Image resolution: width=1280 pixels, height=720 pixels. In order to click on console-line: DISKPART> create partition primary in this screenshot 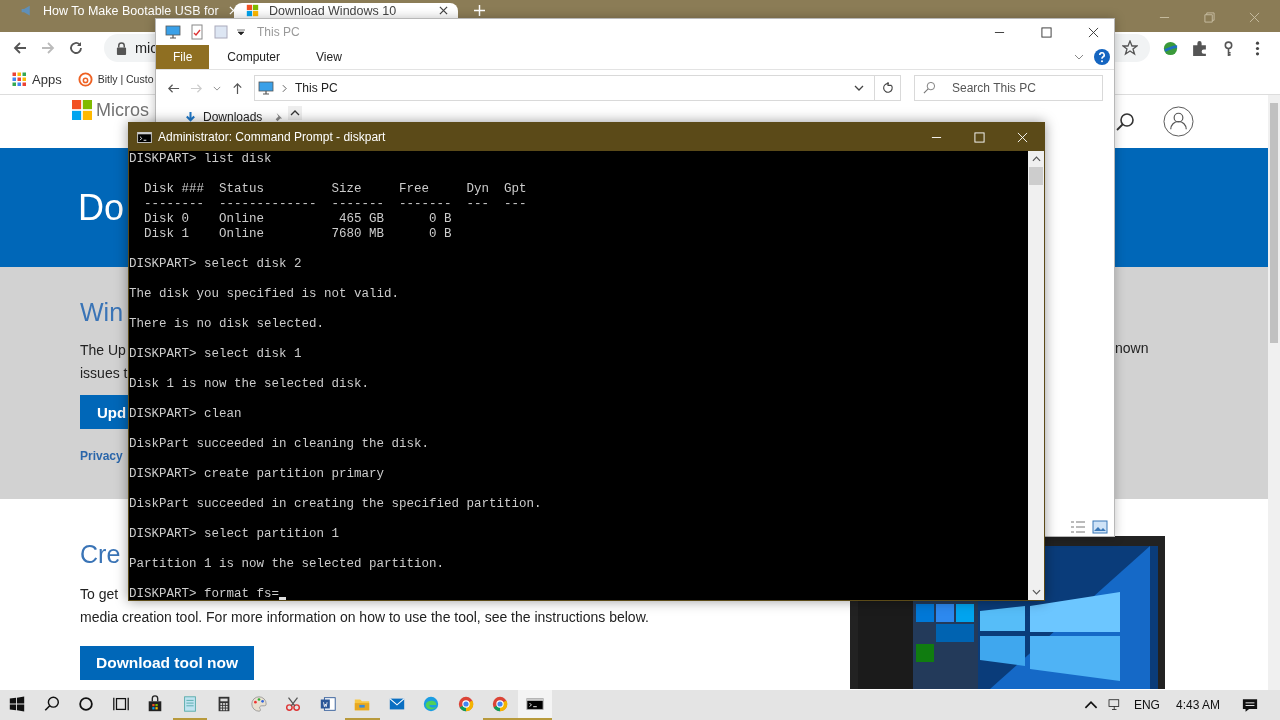, I will do `click(257, 474)`.